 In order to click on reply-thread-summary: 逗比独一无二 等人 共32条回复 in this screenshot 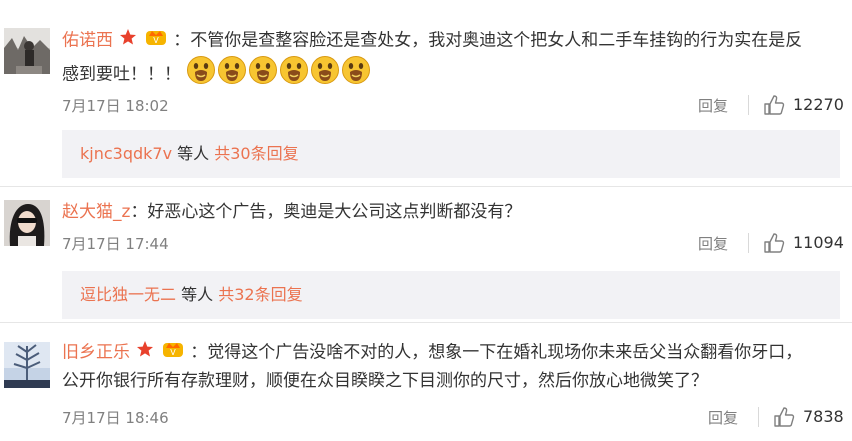, I will do `click(451, 295)`.